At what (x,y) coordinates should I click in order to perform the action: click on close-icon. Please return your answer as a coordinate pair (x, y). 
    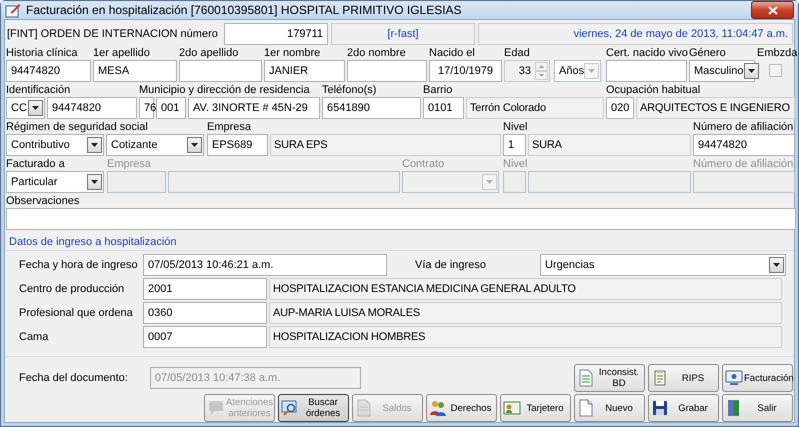
    Looking at the image, I should click on (773, 10).